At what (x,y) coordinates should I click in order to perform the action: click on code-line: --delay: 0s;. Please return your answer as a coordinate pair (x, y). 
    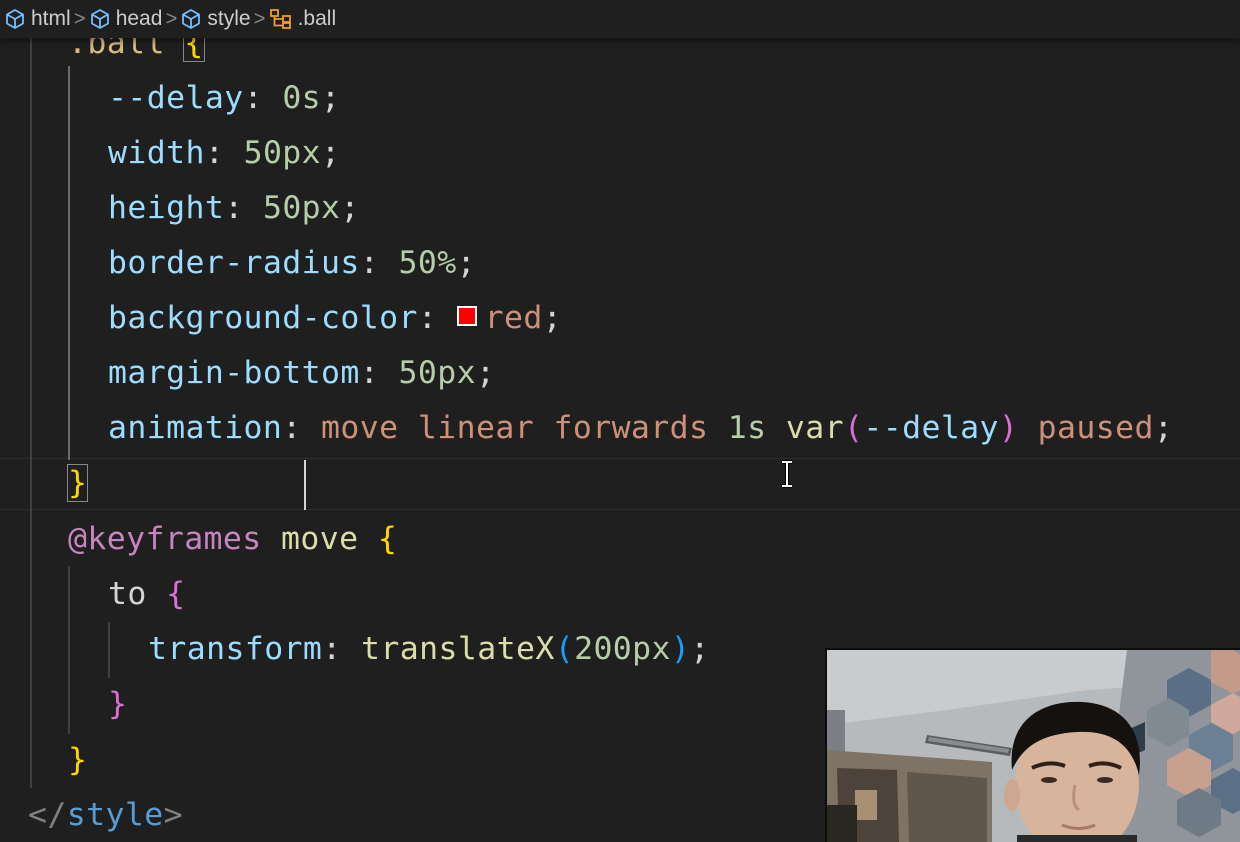
    Looking at the image, I should click on (224, 98).